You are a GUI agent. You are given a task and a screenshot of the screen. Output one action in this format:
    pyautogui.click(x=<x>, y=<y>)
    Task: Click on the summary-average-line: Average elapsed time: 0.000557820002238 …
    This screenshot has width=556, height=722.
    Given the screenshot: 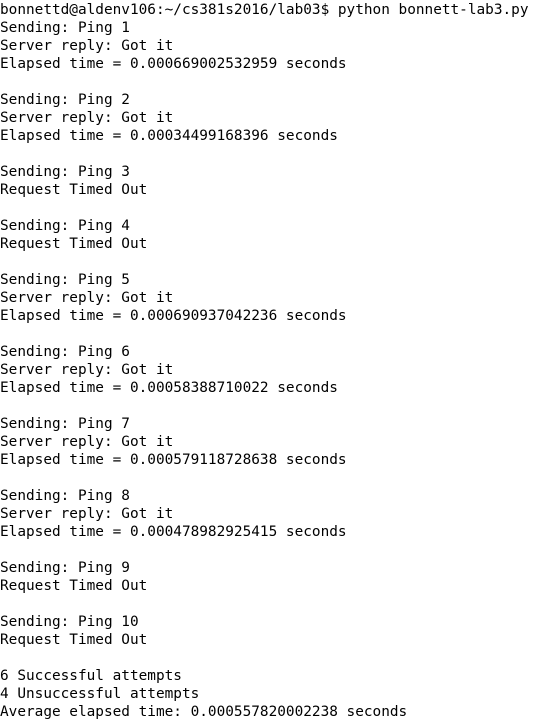 What is the action you would take?
    pyautogui.click(x=204, y=712)
    